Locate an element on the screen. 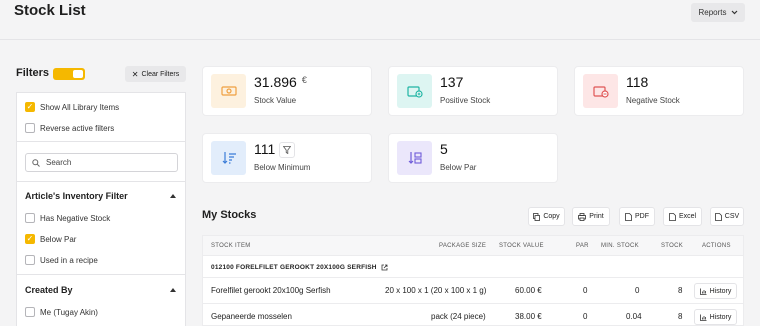  cell-value: 60.00 € is located at coordinates (528, 290).